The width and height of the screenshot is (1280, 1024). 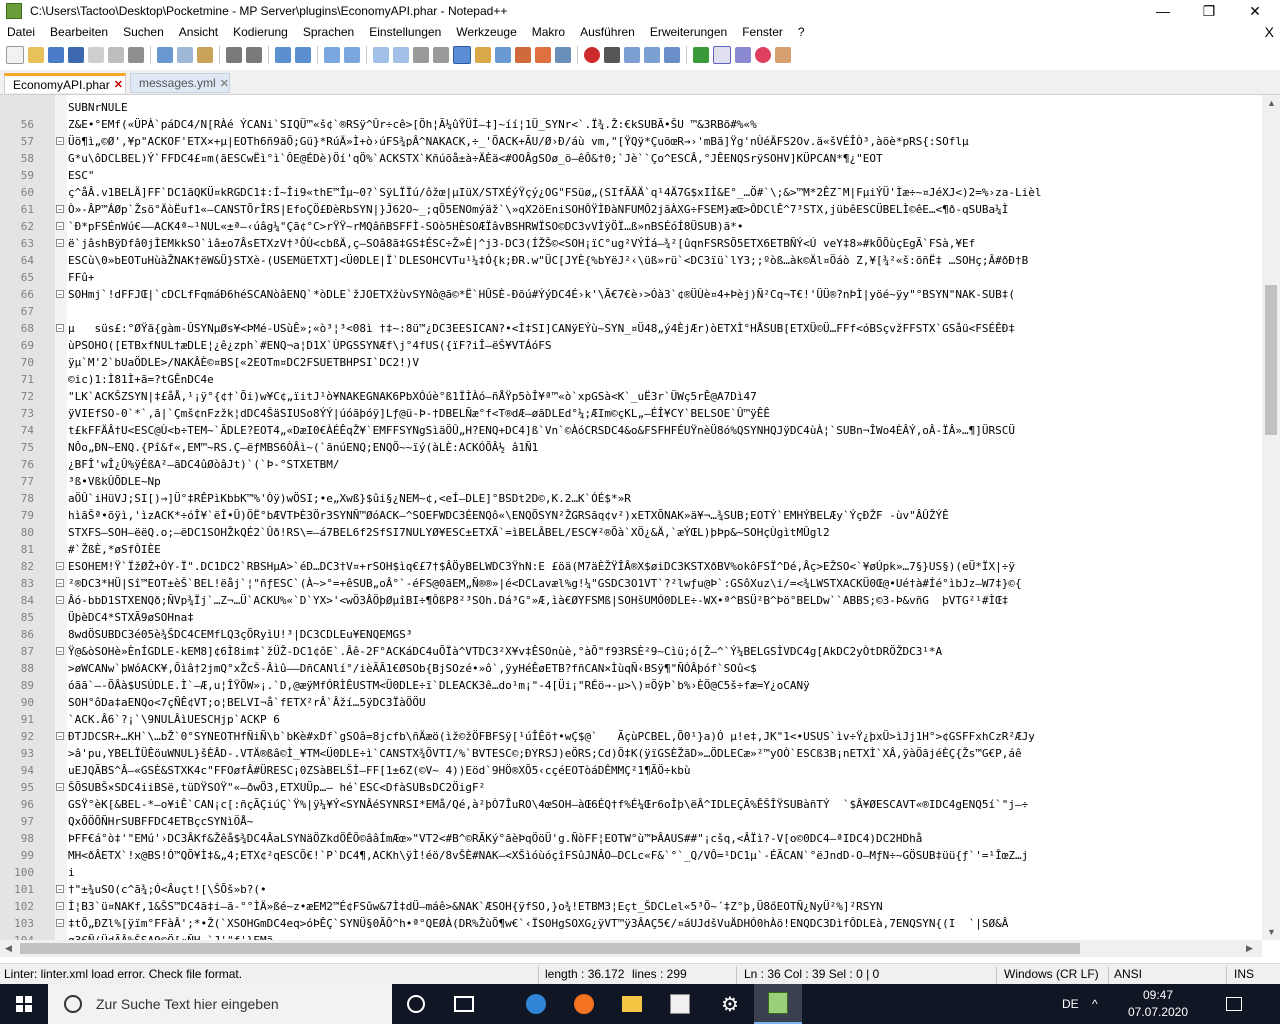 What do you see at coordinates (254, 55) in the screenshot?
I see `redo-icon` at bounding box center [254, 55].